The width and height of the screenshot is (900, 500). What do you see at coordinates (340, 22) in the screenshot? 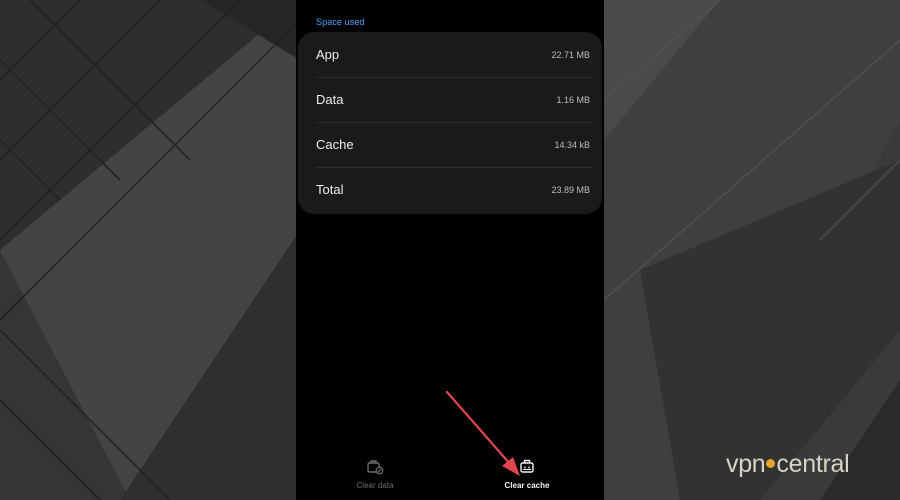
I see `section-title: Space used` at bounding box center [340, 22].